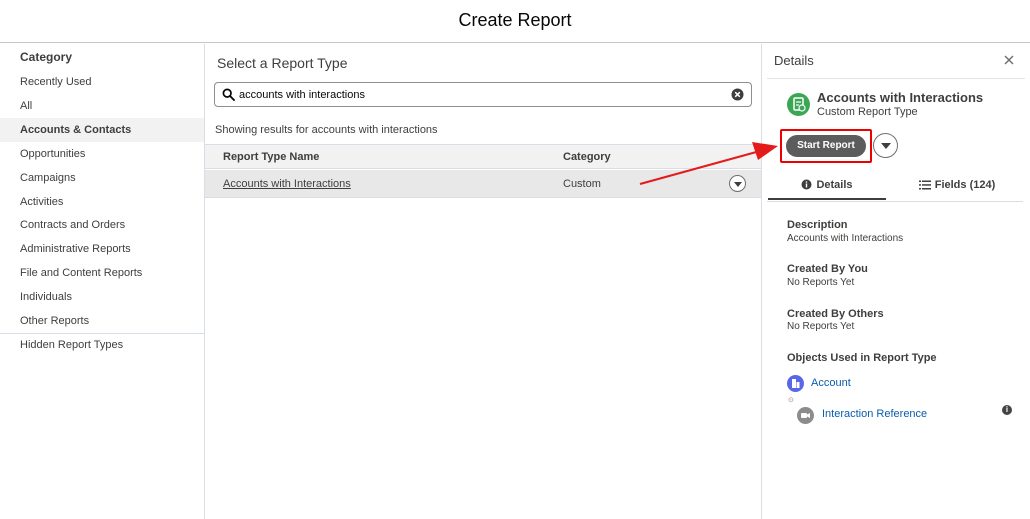 This screenshot has width=1030, height=519. What do you see at coordinates (102, 130) in the screenshot?
I see `category-item-accounts-contacts: Accounts & Contacts` at bounding box center [102, 130].